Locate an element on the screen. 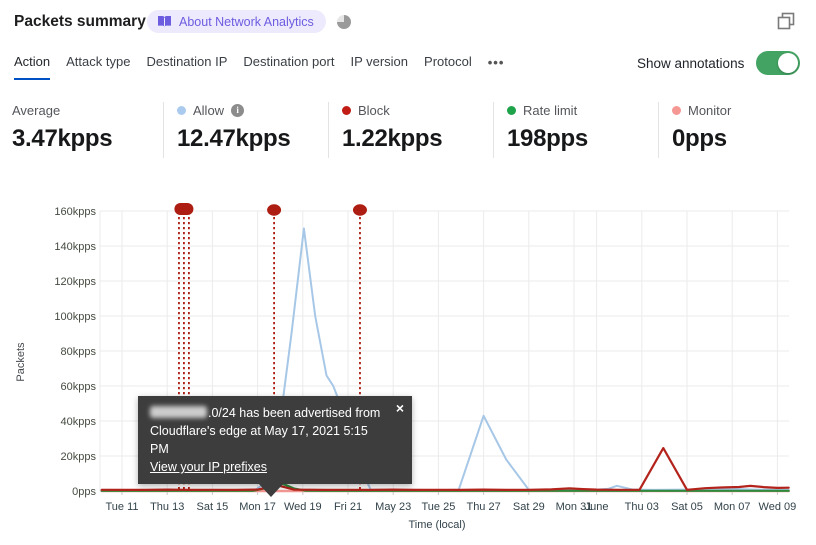 The height and width of the screenshot is (545, 816). y-tick-label: 140kpps is located at coordinates (75, 247).